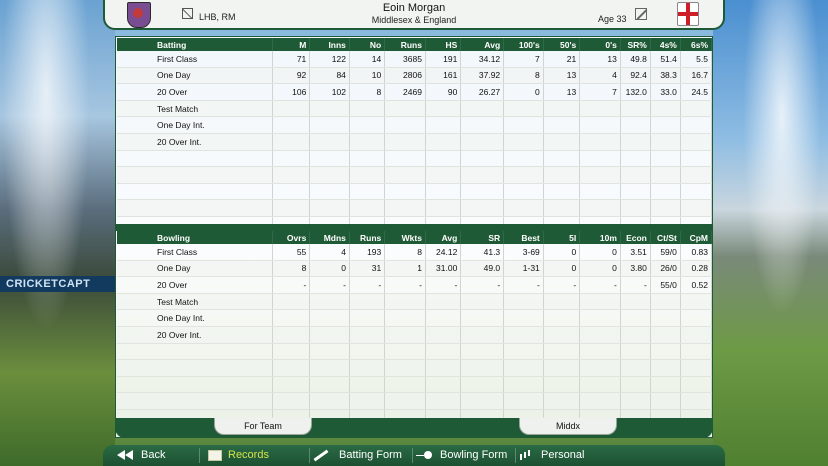  What do you see at coordinates (291, 44) in the screenshot?
I see `batting-column-header: M` at bounding box center [291, 44].